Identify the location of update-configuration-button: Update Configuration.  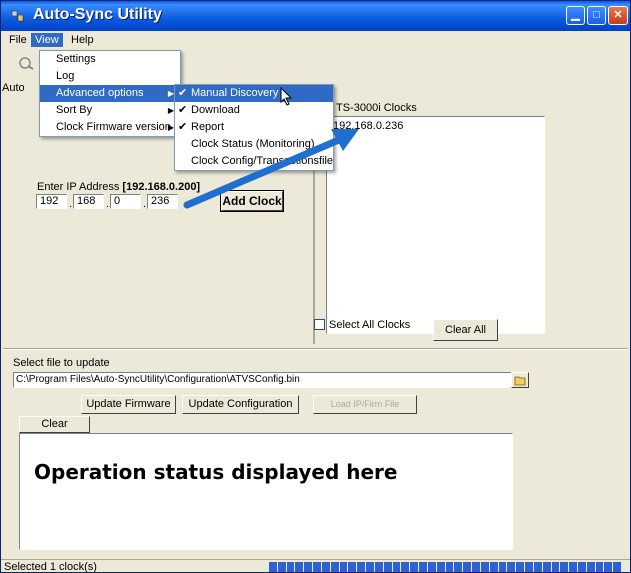
(240, 404).